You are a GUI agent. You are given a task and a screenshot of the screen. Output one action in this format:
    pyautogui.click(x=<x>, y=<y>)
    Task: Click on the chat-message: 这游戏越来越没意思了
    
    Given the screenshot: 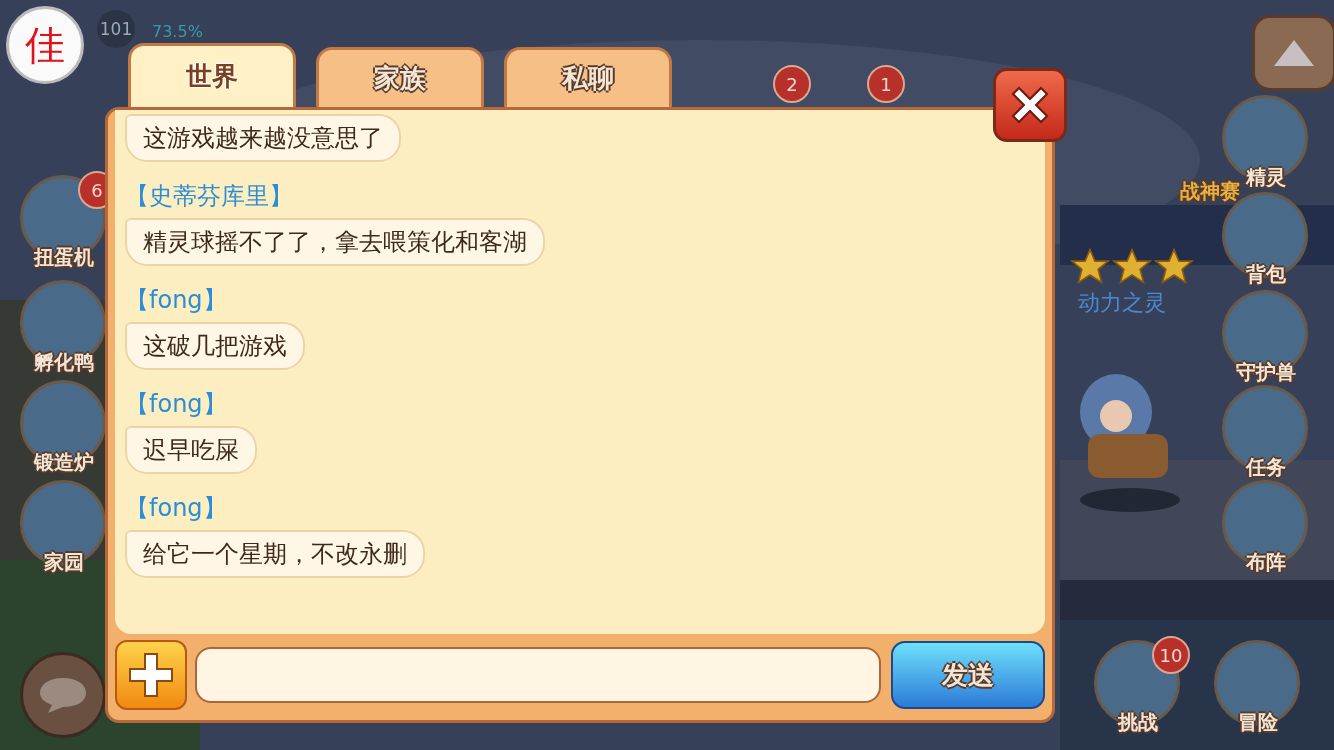 What is the action you would take?
    pyautogui.click(x=263, y=138)
    